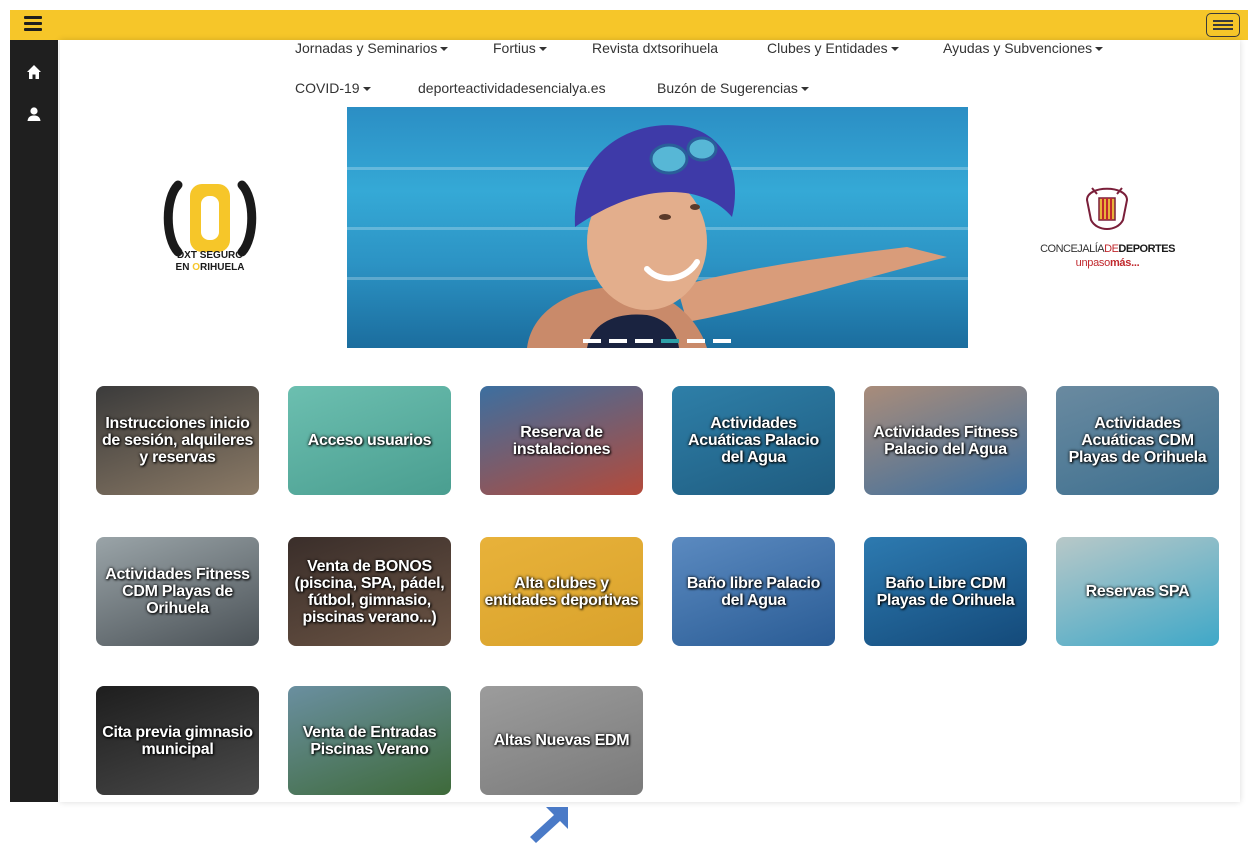 The height and width of the screenshot is (846, 1258). Describe the element at coordinates (833, 48) in the screenshot. I see `nav-item-clubes: Clubes y Entidades` at that location.